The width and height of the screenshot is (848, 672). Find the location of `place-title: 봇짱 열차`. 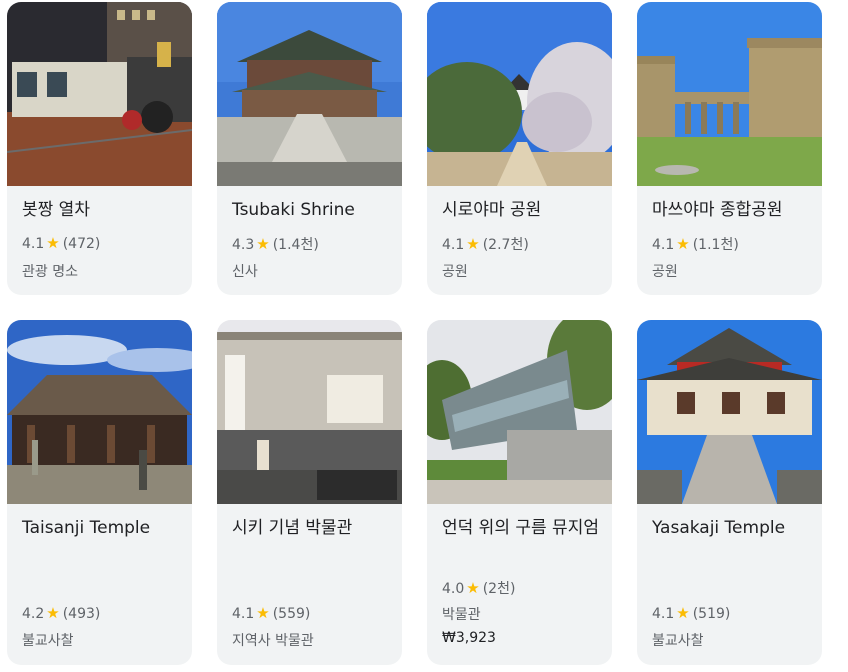

place-title: 봇짱 열차 is located at coordinates (56, 210).